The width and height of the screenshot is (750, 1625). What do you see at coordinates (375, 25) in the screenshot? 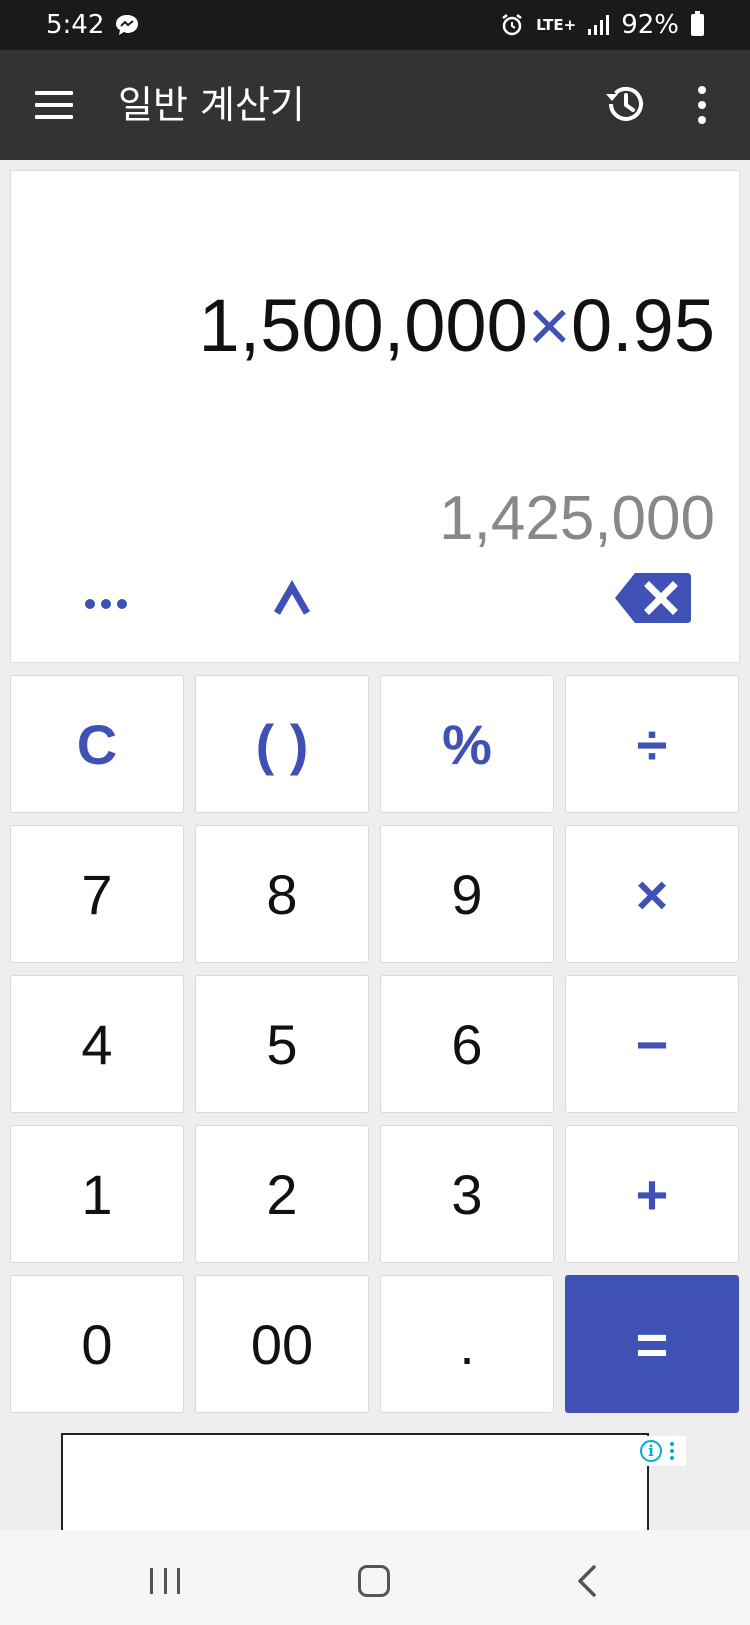
I see `status-bar: 5:42 LTE+ 92%` at bounding box center [375, 25].